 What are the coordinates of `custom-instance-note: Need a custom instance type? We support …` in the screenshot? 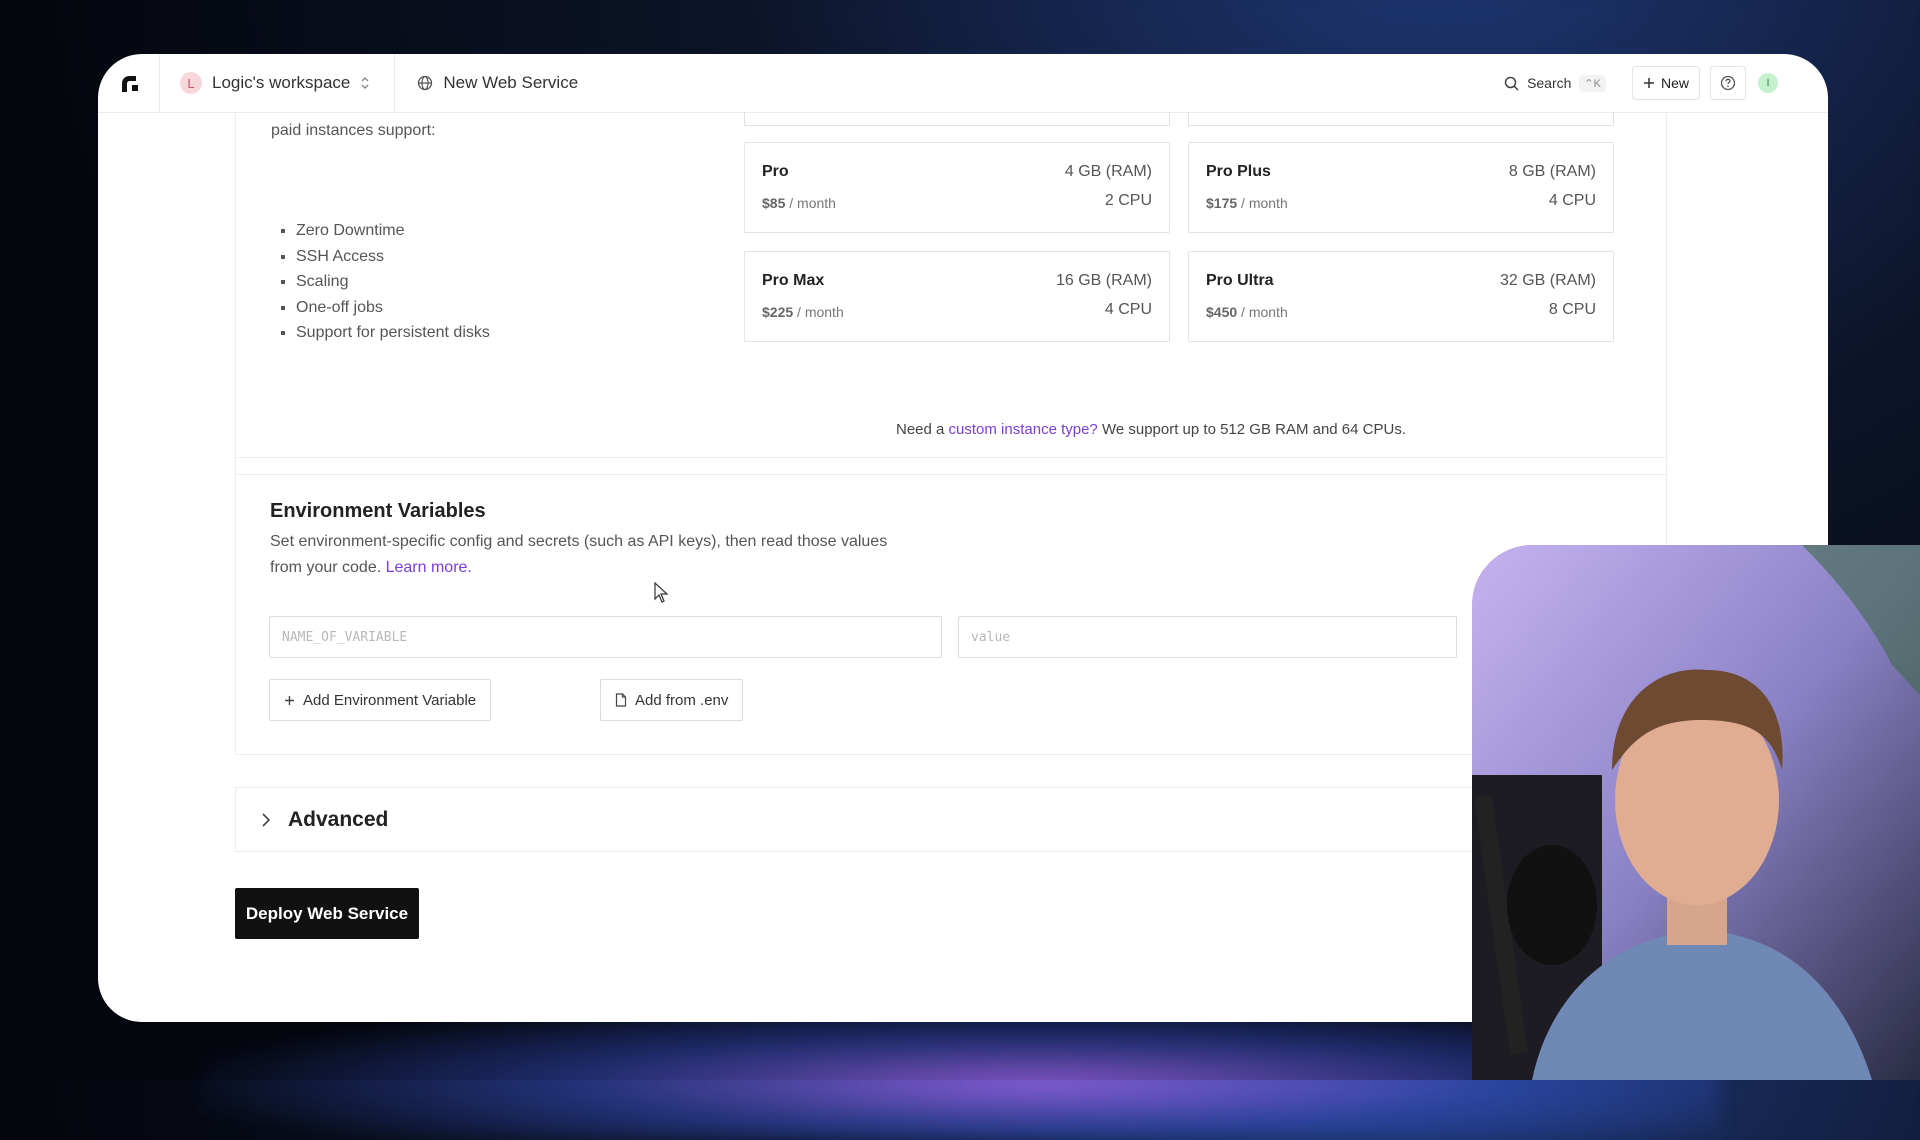 It's located at (1150, 429).